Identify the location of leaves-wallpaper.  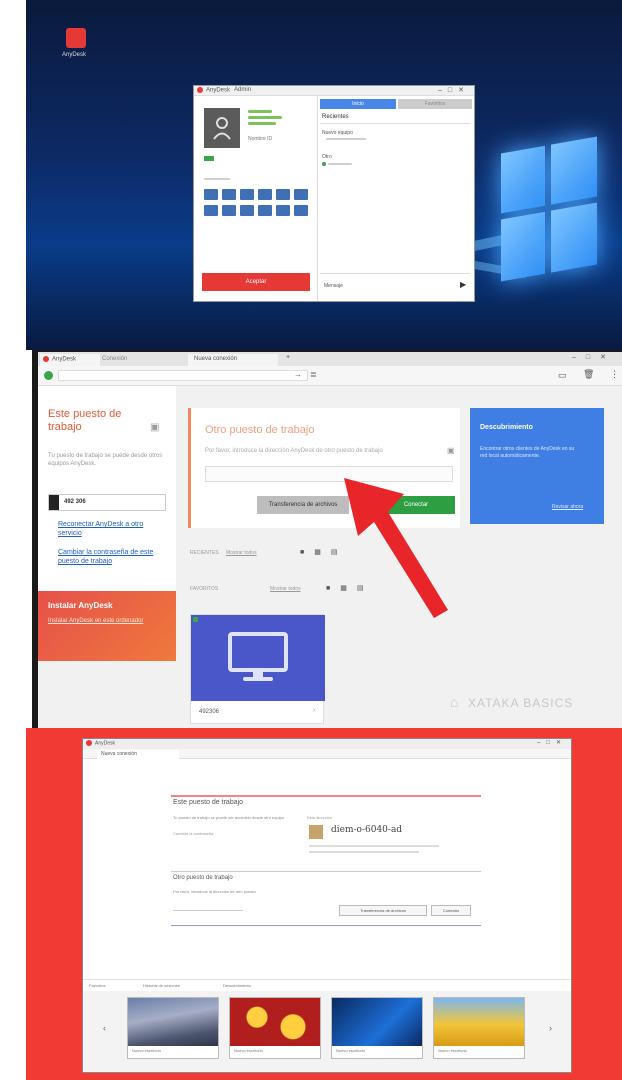
(275, 1022).